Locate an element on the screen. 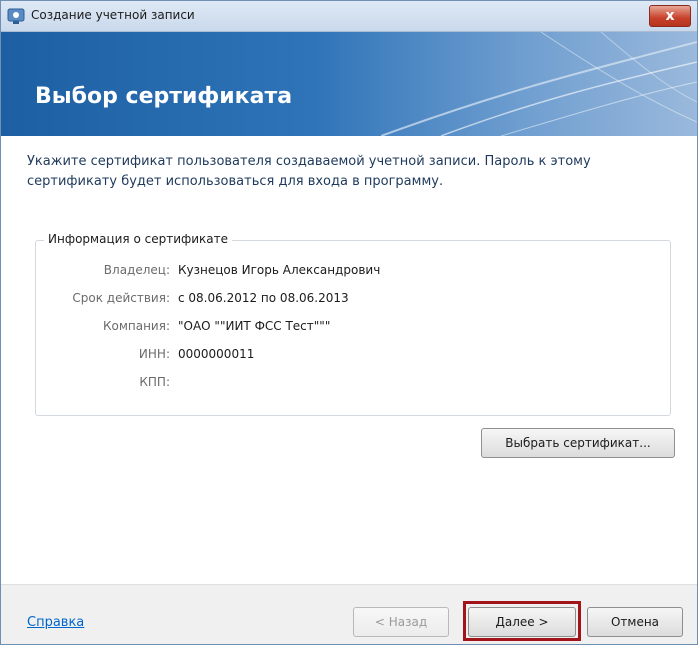 The height and width of the screenshot is (645, 698). company-row: Компания: "ОАО ""ИИТ ФСС Тест""" is located at coordinates (353, 328).